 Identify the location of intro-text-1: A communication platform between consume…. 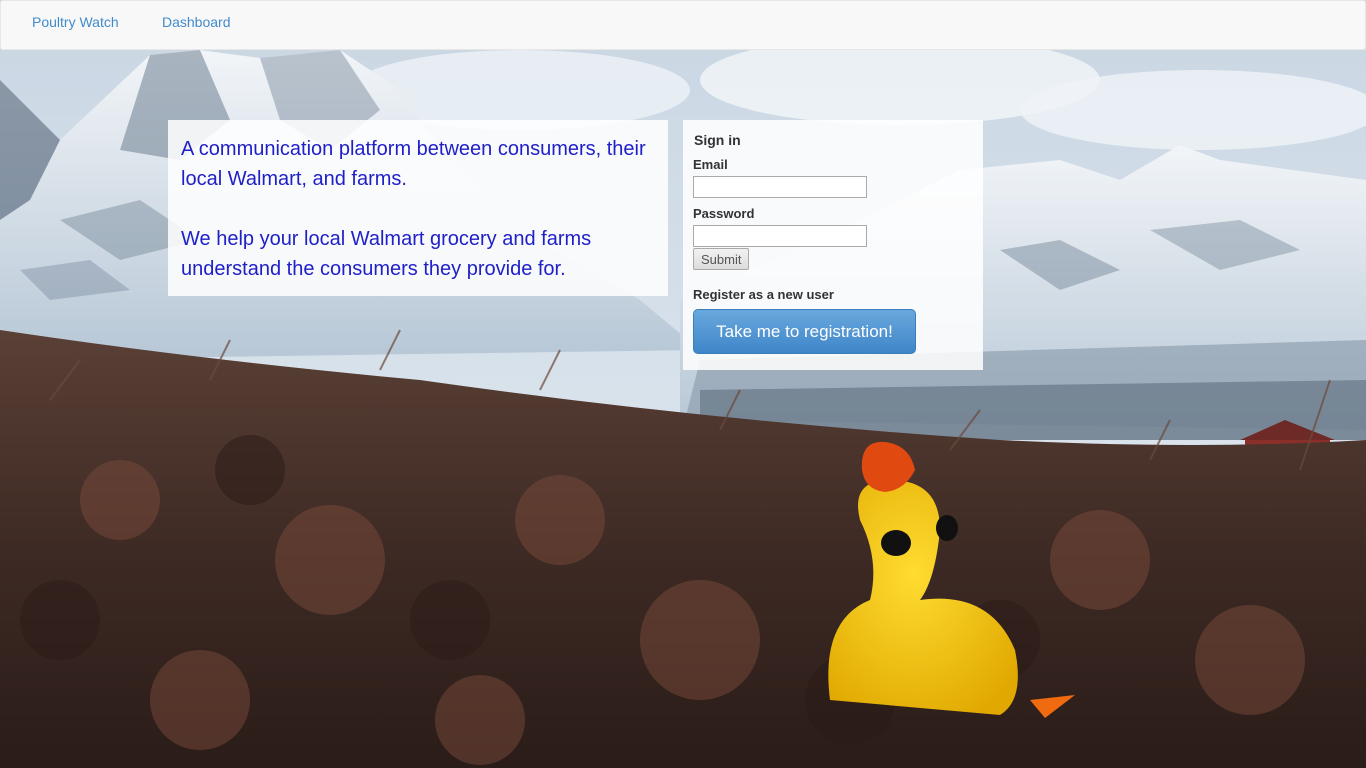
(413, 164).